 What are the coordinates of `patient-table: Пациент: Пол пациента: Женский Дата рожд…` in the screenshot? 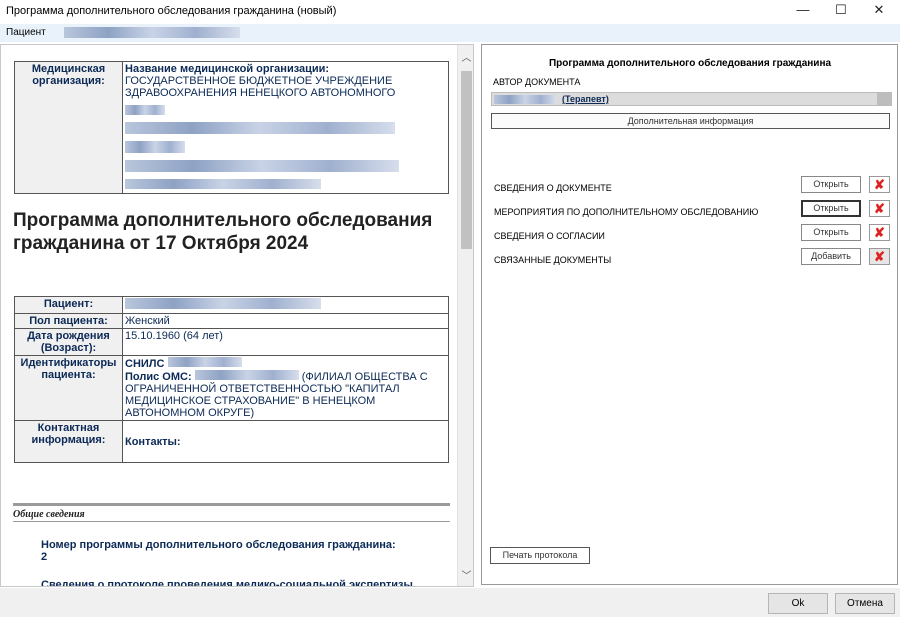 It's located at (231, 379).